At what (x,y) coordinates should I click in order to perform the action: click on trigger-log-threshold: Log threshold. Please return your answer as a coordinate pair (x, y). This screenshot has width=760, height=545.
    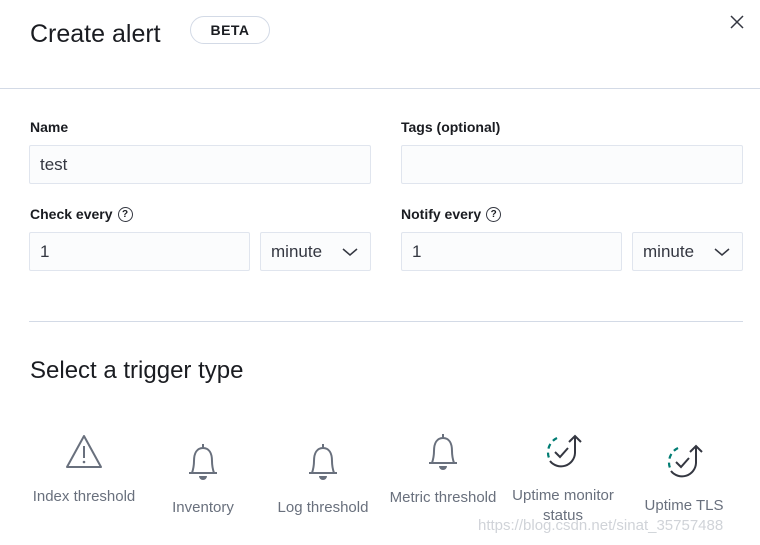
    Looking at the image, I should click on (323, 479).